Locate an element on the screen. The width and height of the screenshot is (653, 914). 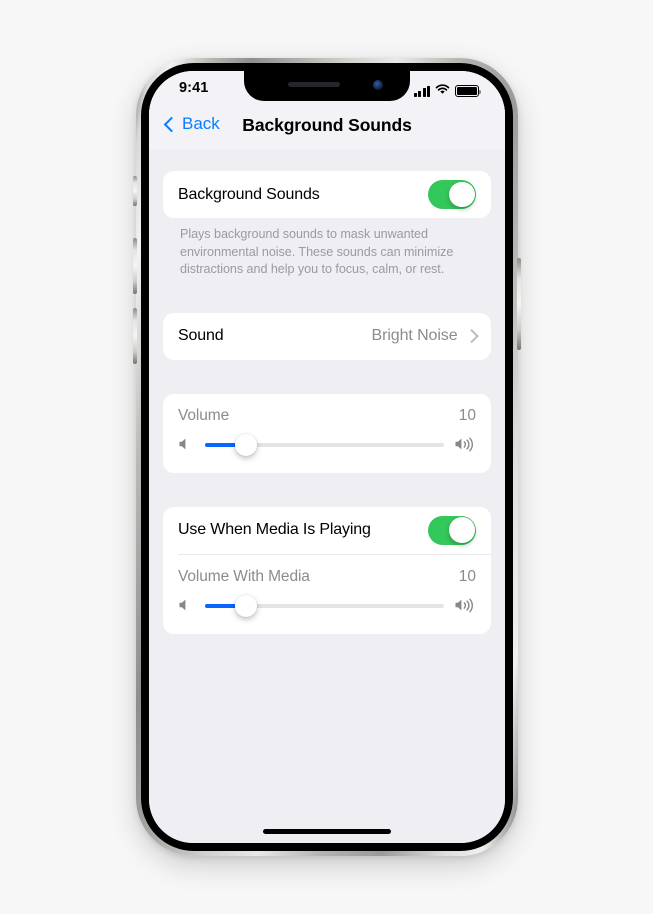
power-button is located at coordinates (519, 304).